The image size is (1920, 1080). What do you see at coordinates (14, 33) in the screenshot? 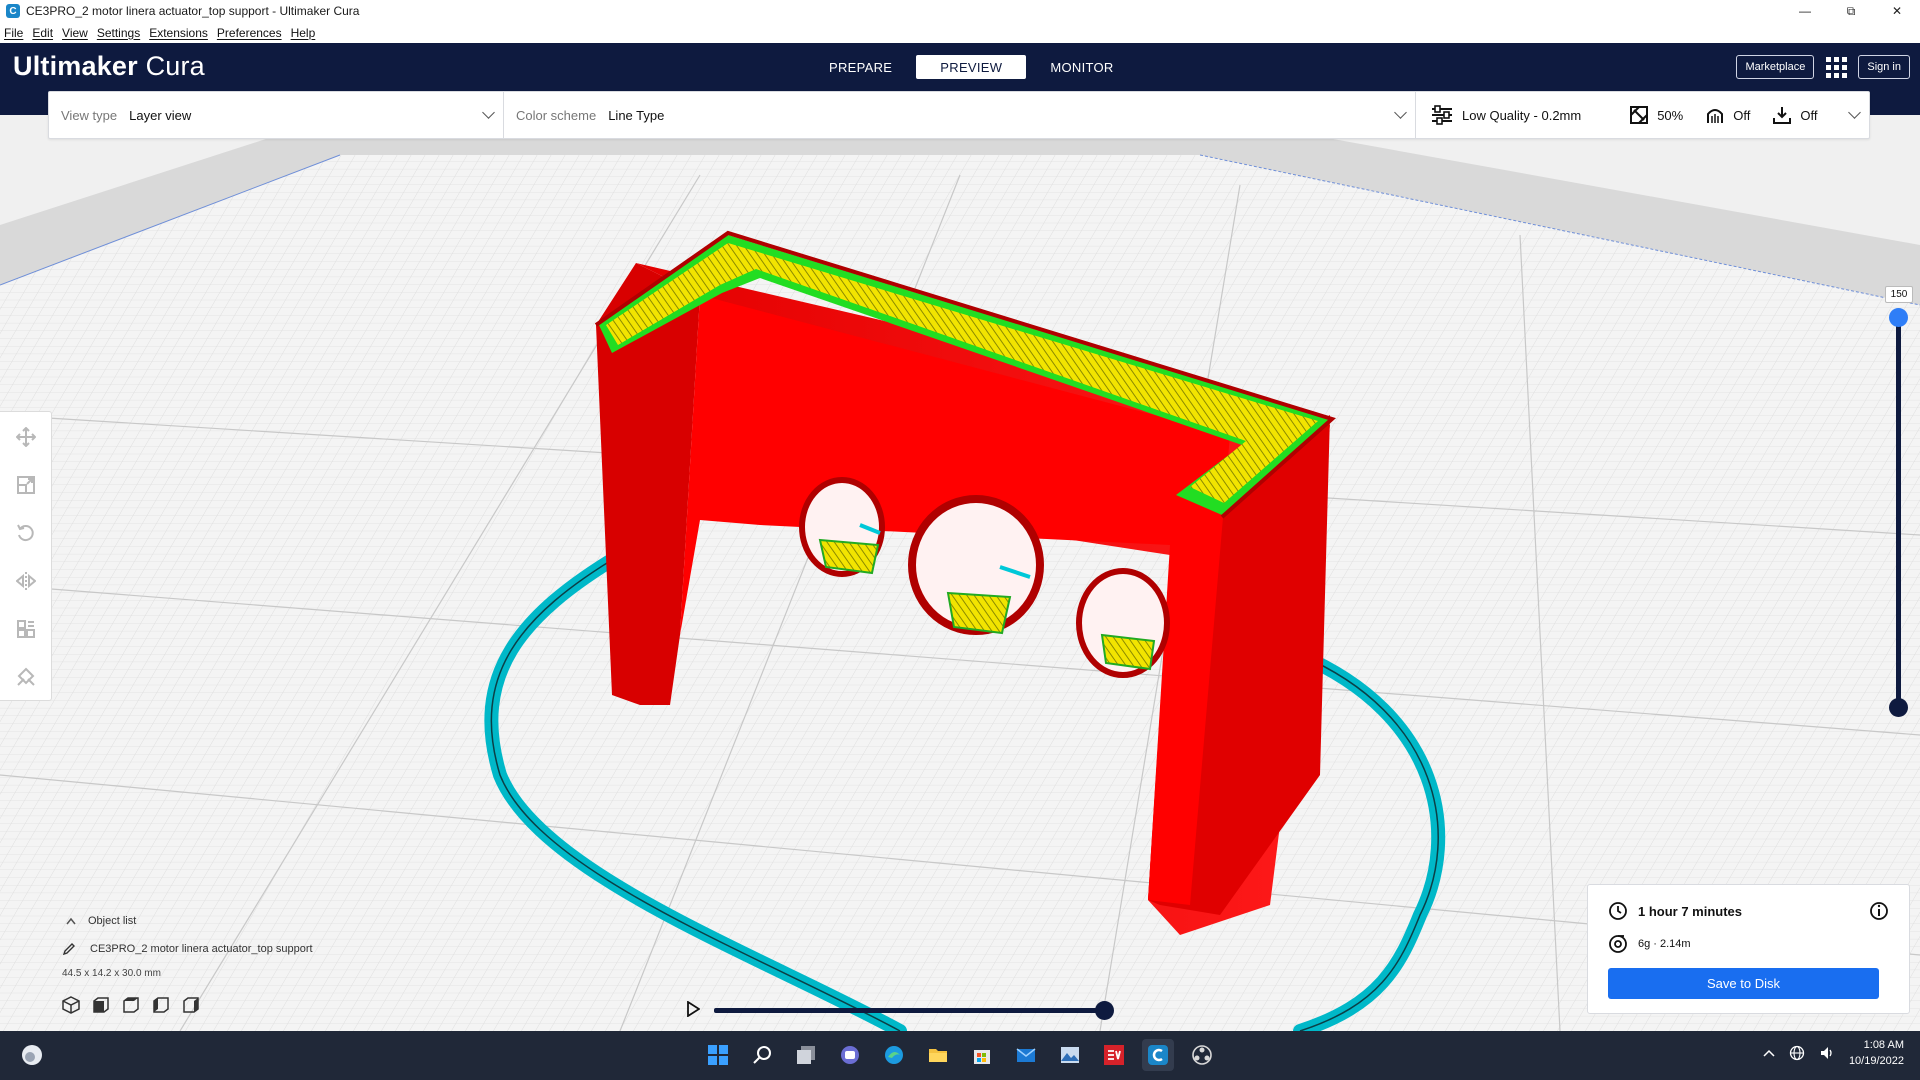
I see `menu-file: File` at bounding box center [14, 33].